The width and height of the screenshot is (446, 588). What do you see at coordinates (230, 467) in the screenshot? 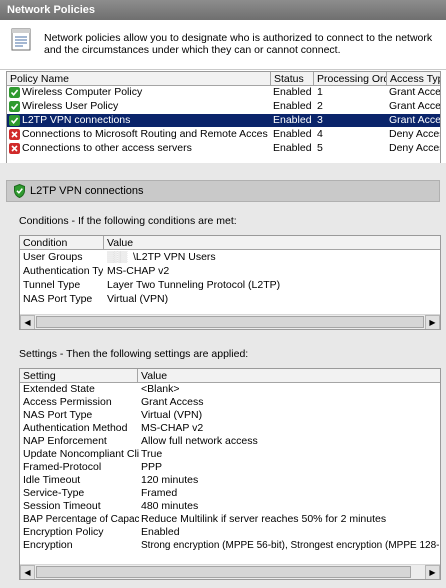
I see `setting-row: Framed-Protocol PPP` at bounding box center [230, 467].